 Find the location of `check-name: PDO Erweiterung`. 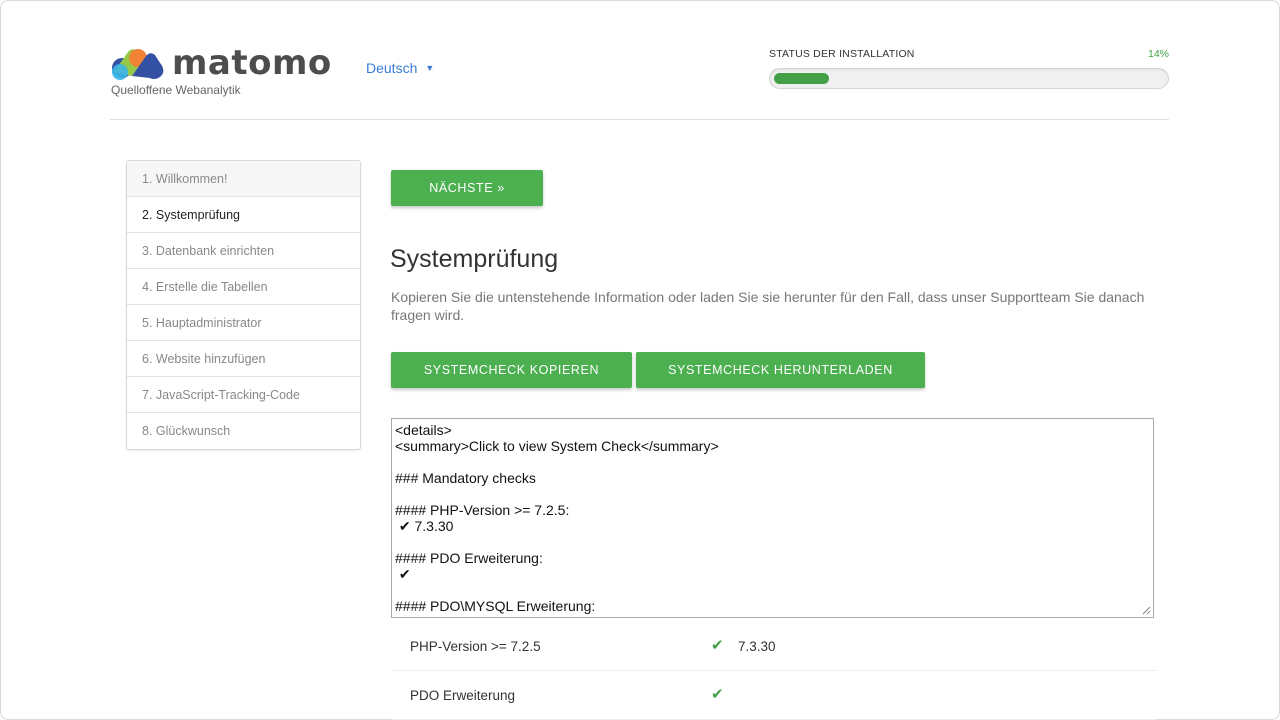

check-name: PDO Erweiterung is located at coordinates (463, 695).